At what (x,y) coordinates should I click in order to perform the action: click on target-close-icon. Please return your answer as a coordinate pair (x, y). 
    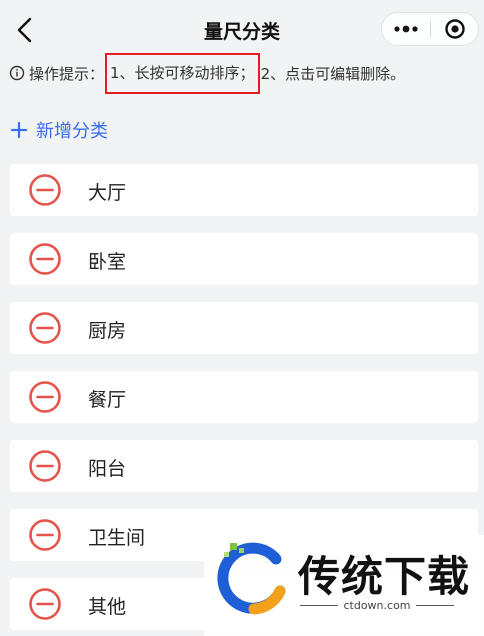
    Looking at the image, I should click on (455, 29).